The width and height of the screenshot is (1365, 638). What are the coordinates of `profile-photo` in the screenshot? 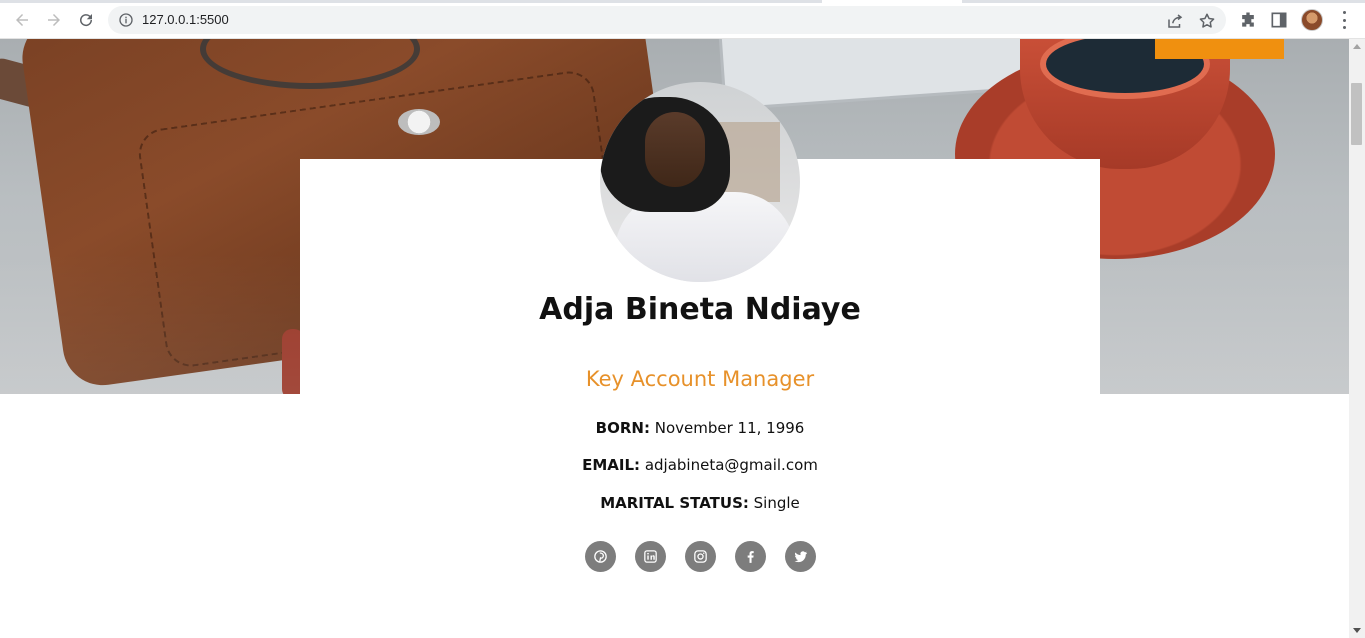 It's located at (700, 182).